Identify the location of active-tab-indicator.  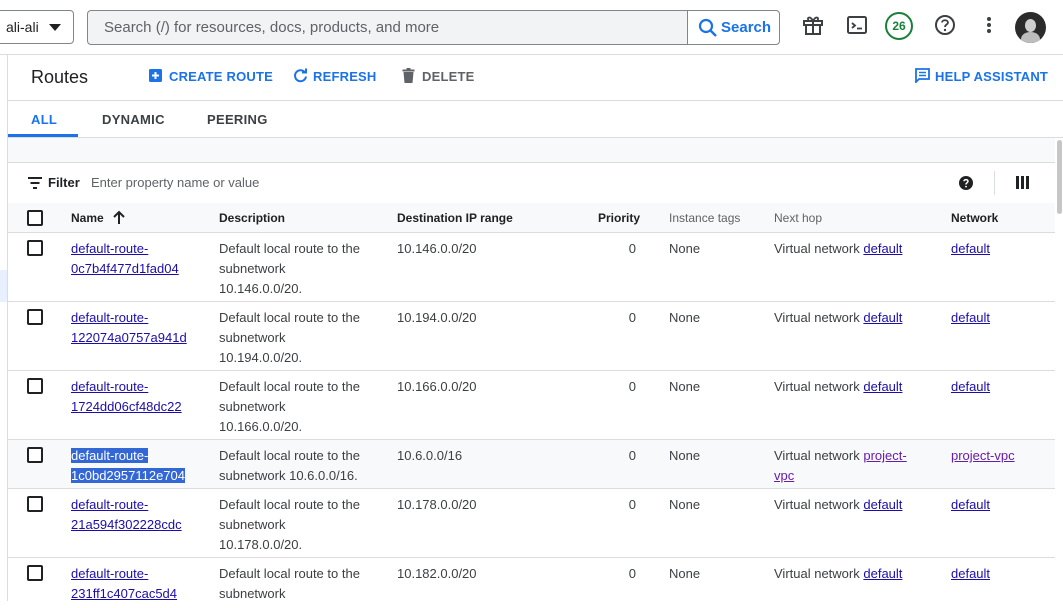
(43, 135).